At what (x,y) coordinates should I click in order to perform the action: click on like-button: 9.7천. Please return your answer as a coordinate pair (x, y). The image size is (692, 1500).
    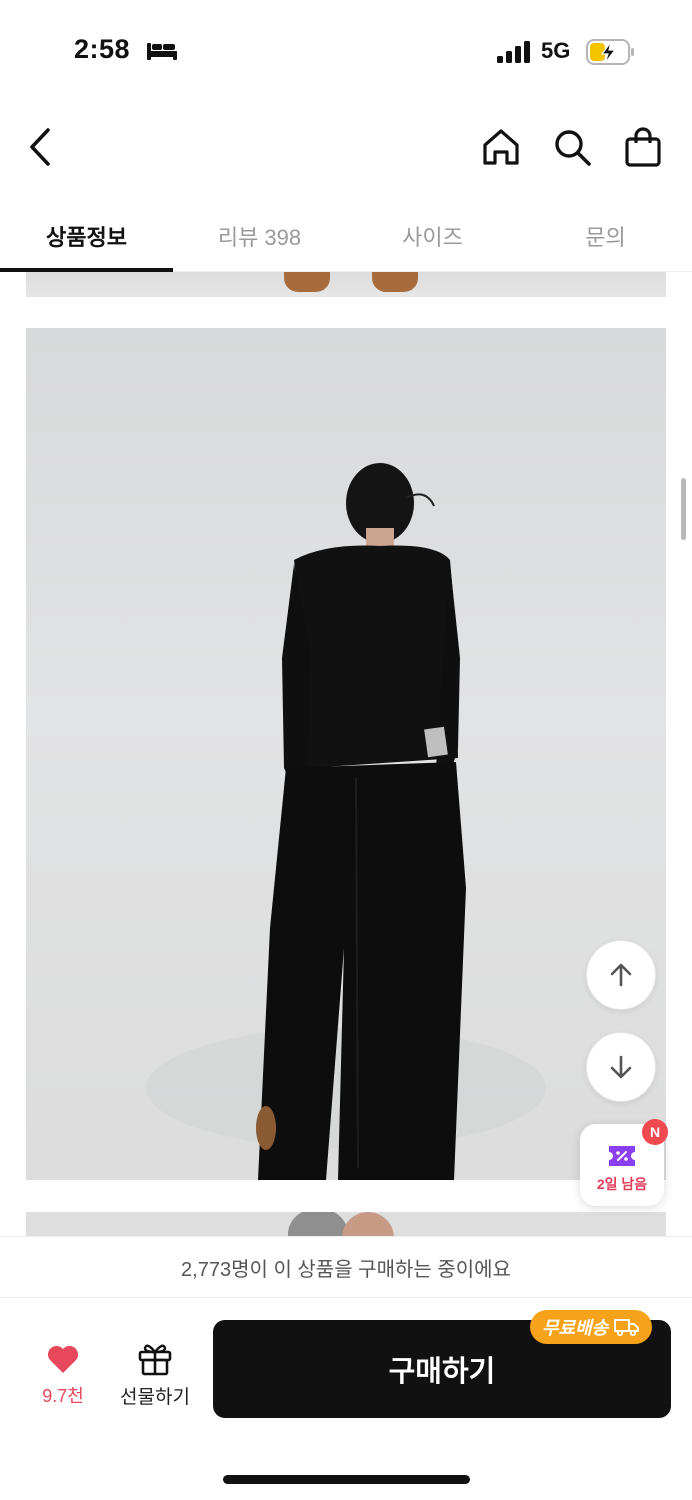
    Looking at the image, I should click on (63, 1375).